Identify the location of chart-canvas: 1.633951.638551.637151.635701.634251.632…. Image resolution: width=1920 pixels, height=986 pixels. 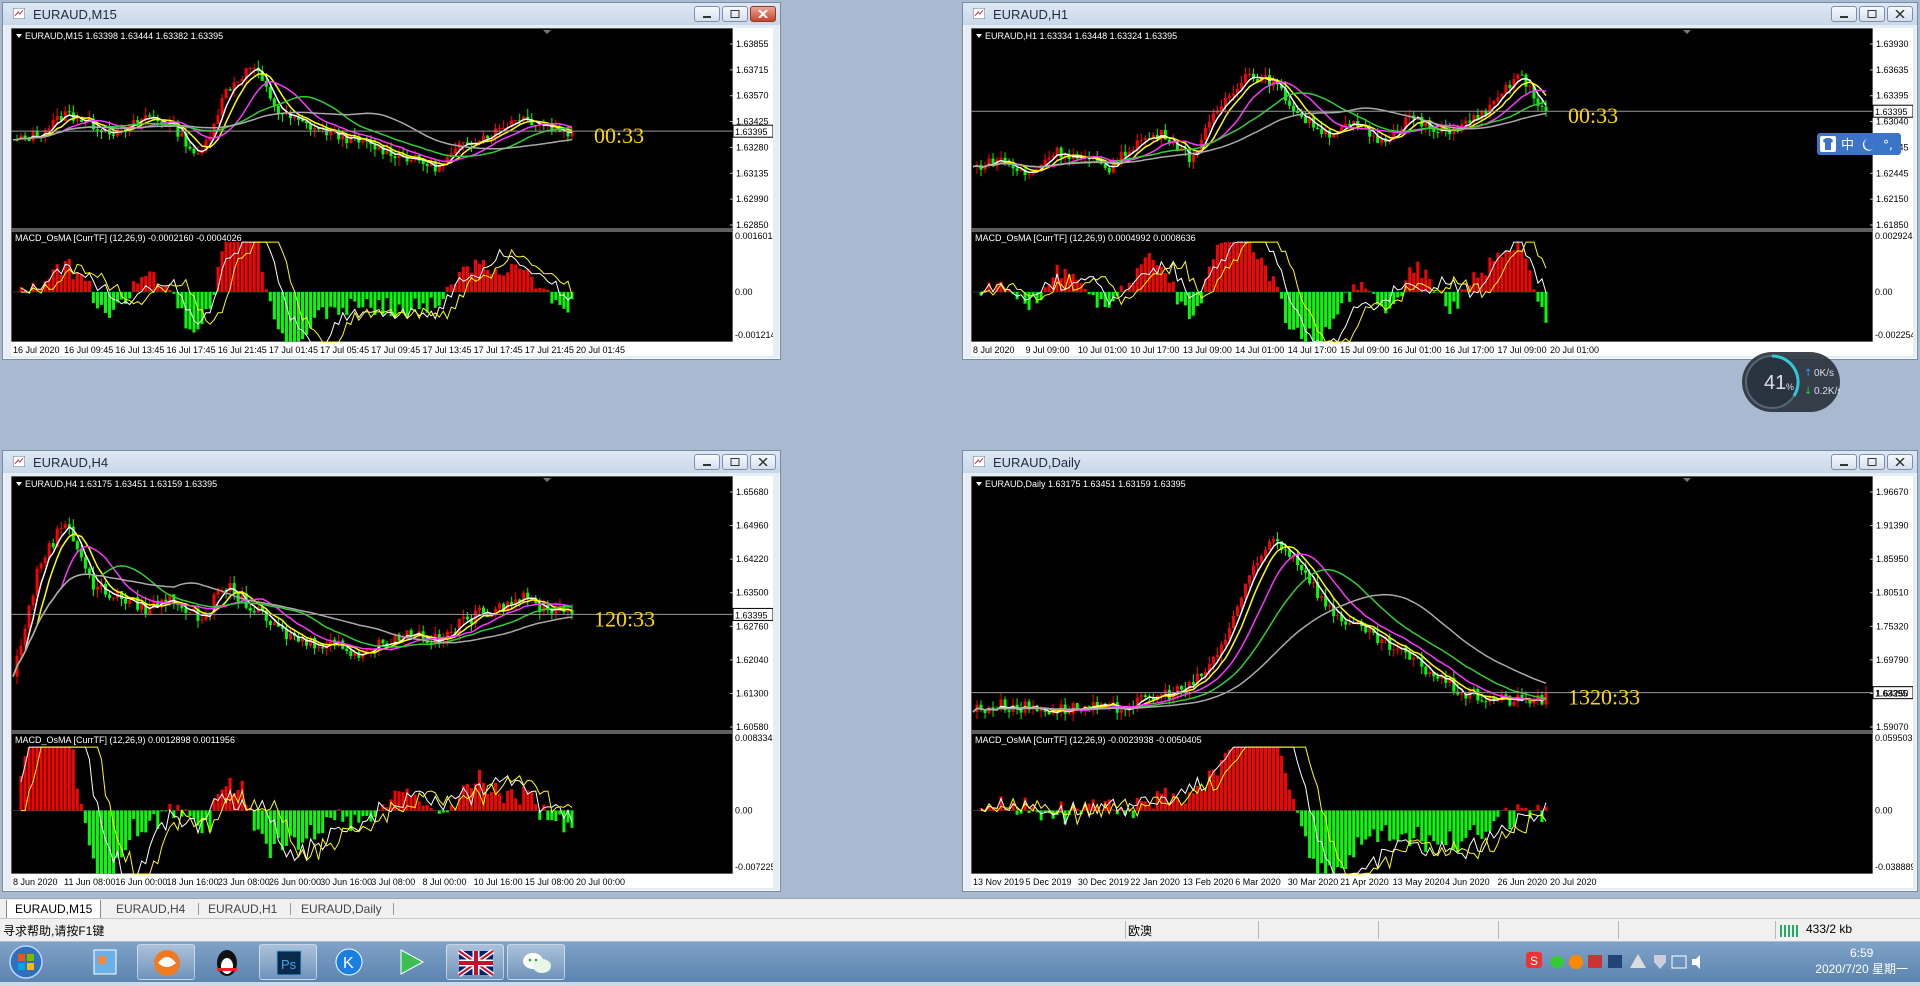
(392, 192).